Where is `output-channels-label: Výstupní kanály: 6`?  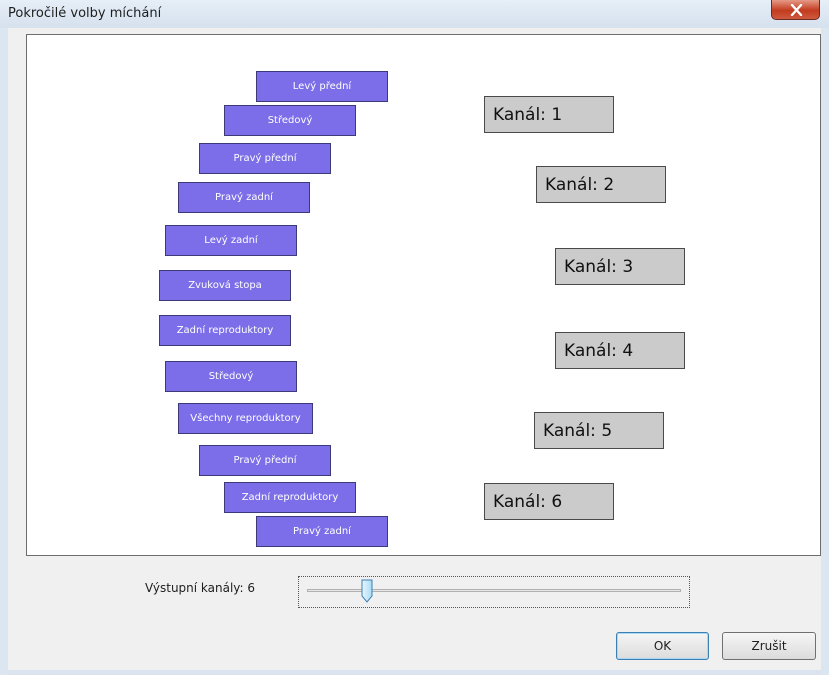
output-channels-label: Výstupní kanály: 6 is located at coordinates (200, 588).